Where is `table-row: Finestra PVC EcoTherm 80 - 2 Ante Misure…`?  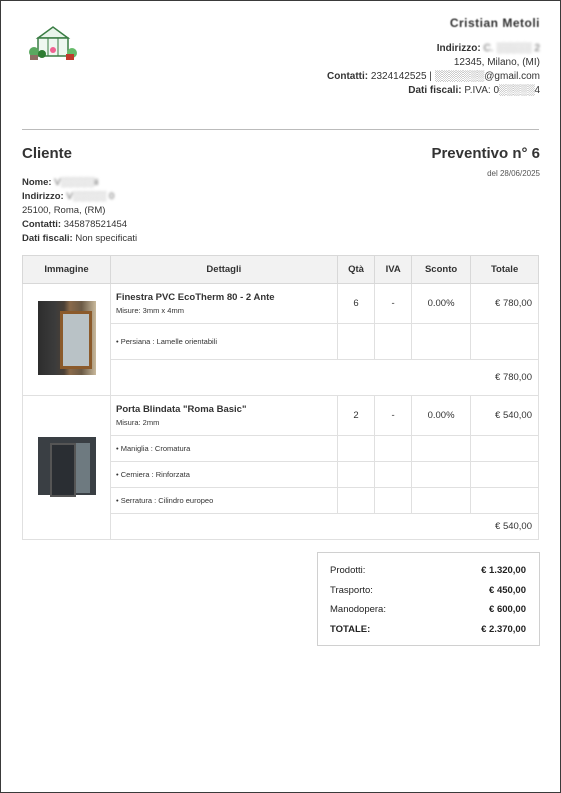
table-row: Finestra PVC EcoTherm 80 - 2 Ante Misure… is located at coordinates (280, 339).